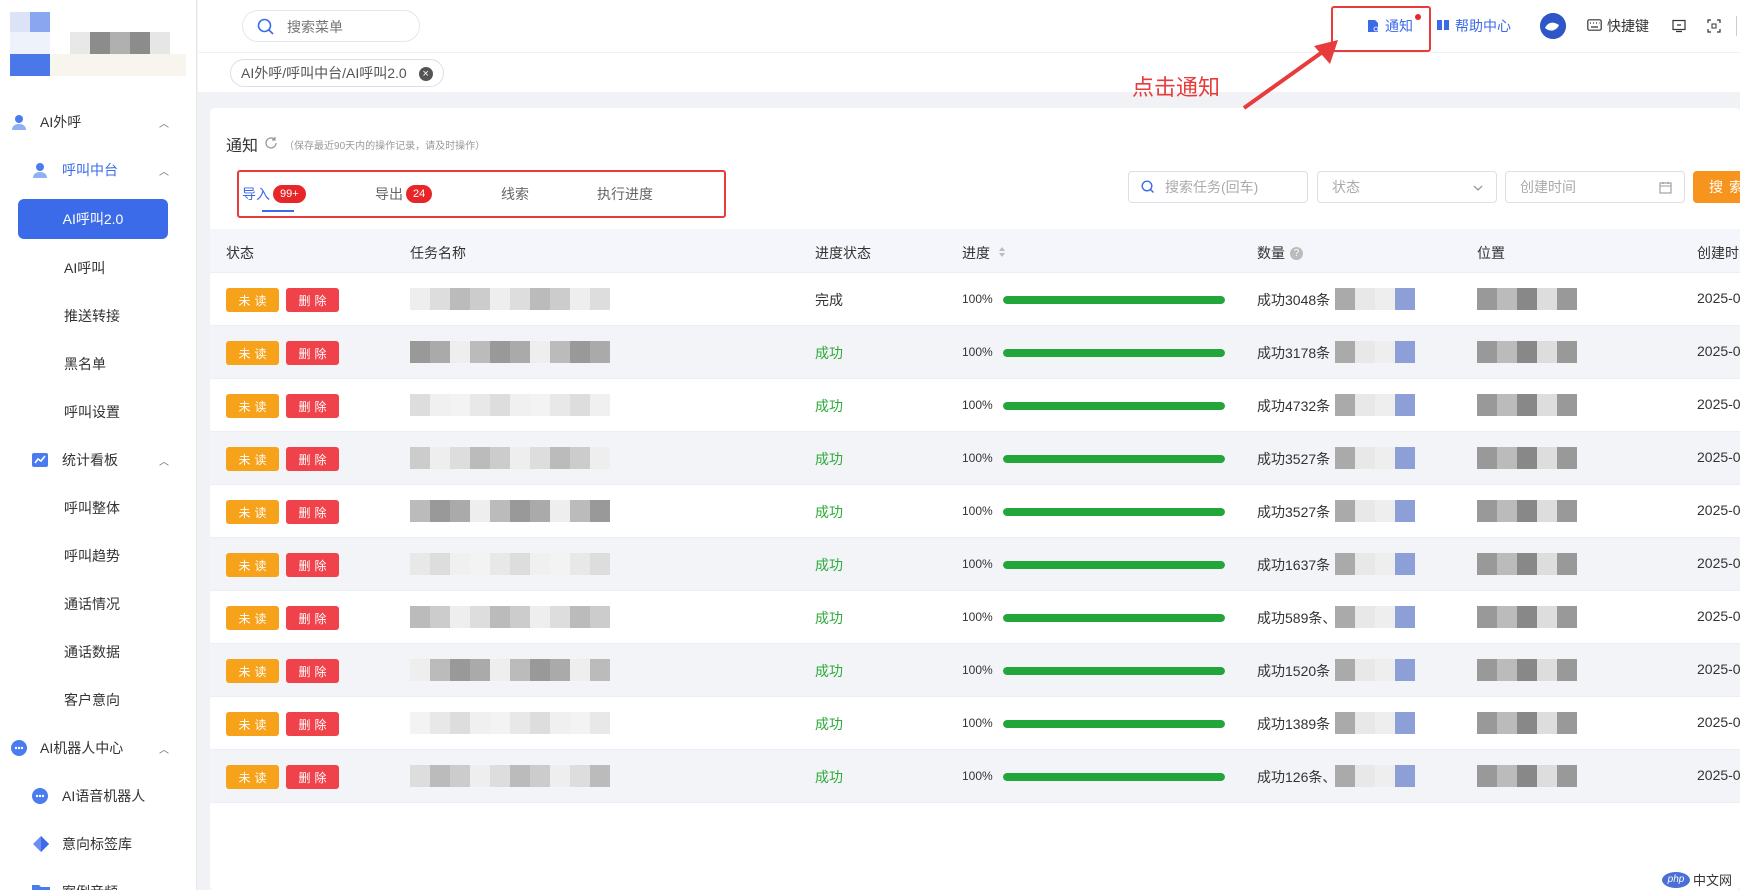 The width and height of the screenshot is (1740, 890). Describe the element at coordinates (1280, 253) in the screenshot. I see `column-header-quantity: 数量 ?` at that location.